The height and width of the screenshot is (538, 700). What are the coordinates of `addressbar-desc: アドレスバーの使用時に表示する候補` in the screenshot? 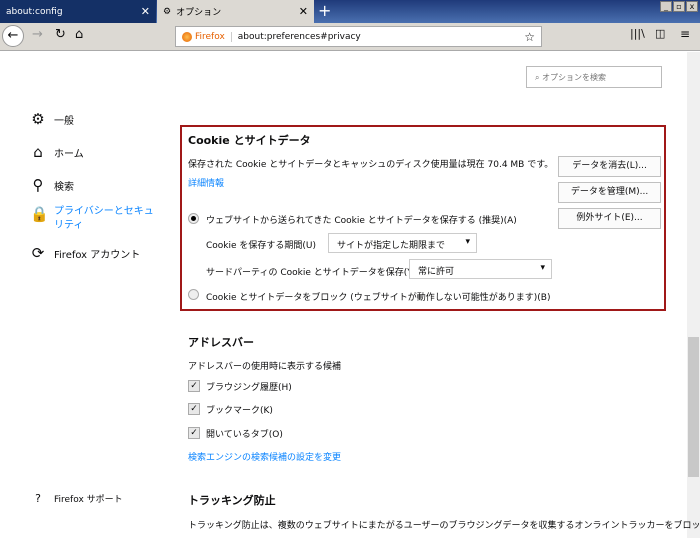 It's located at (265, 367).